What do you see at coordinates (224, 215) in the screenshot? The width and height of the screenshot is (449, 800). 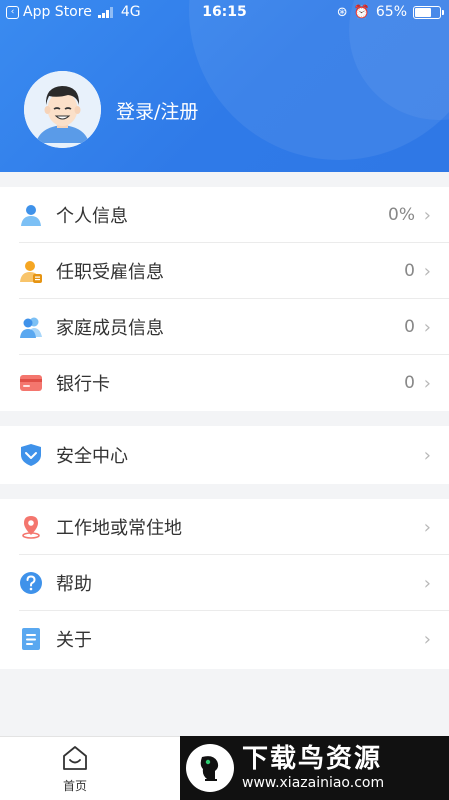 I see `menu-item-personal-info: 个人信息 0% ›` at bounding box center [224, 215].